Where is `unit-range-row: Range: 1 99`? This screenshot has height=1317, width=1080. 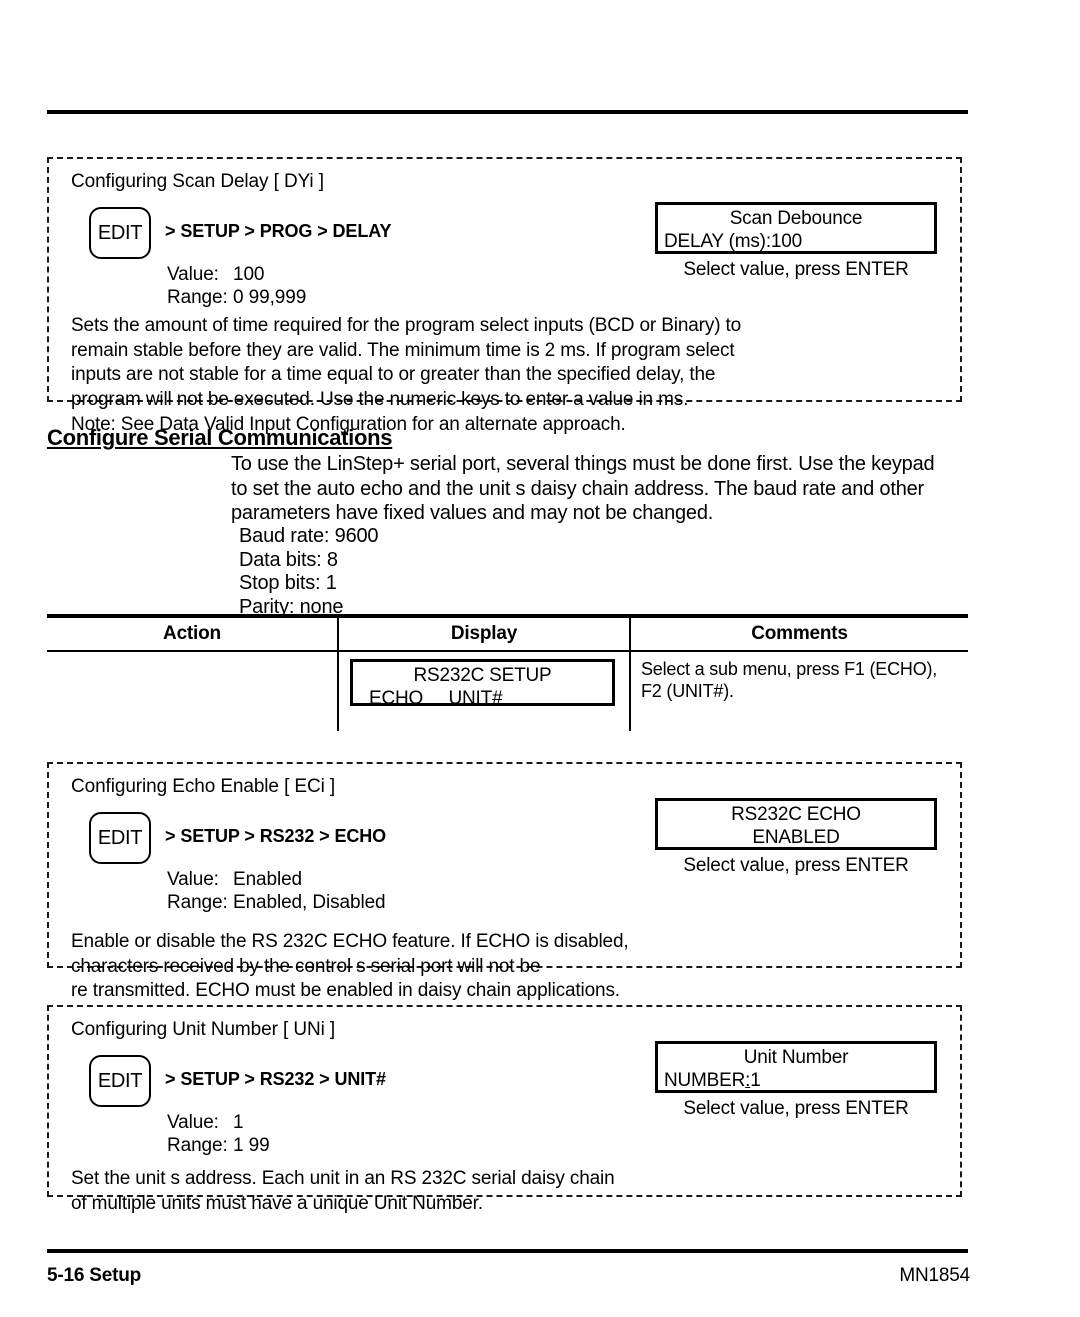 unit-range-row: Range: 1 99 is located at coordinates (218, 1146).